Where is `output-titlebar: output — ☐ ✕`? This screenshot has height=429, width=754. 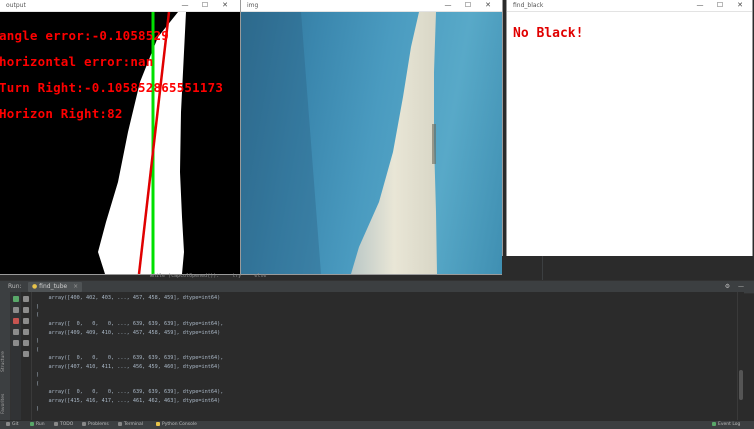 output-titlebar: output — ☐ ✕ is located at coordinates (120, 6).